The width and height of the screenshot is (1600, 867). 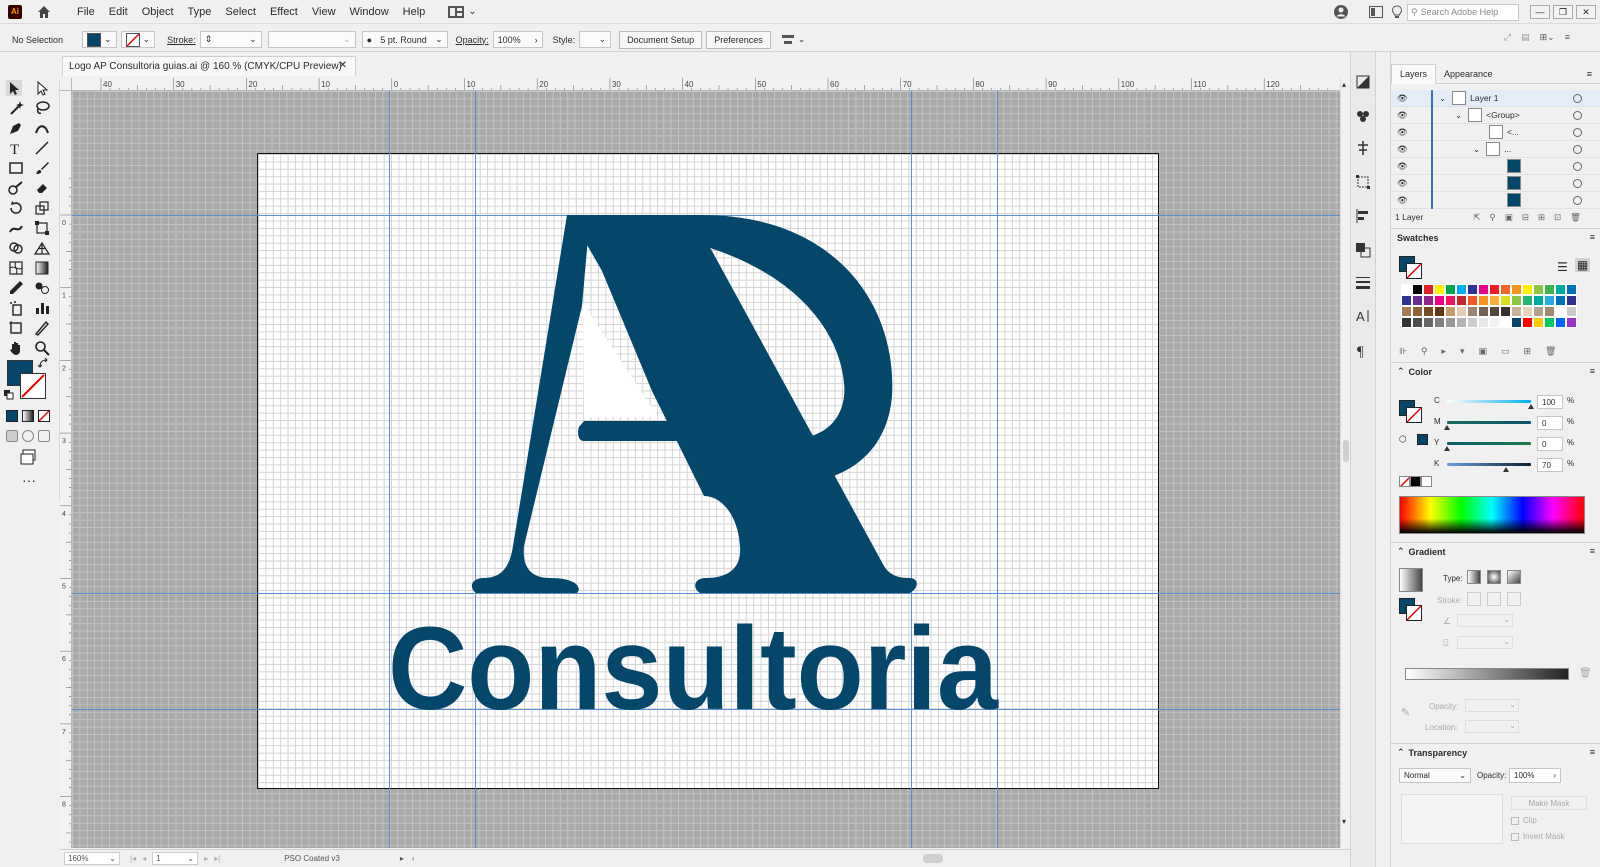 What do you see at coordinates (1494, 599) in the screenshot?
I see `stroke-along-button` at bounding box center [1494, 599].